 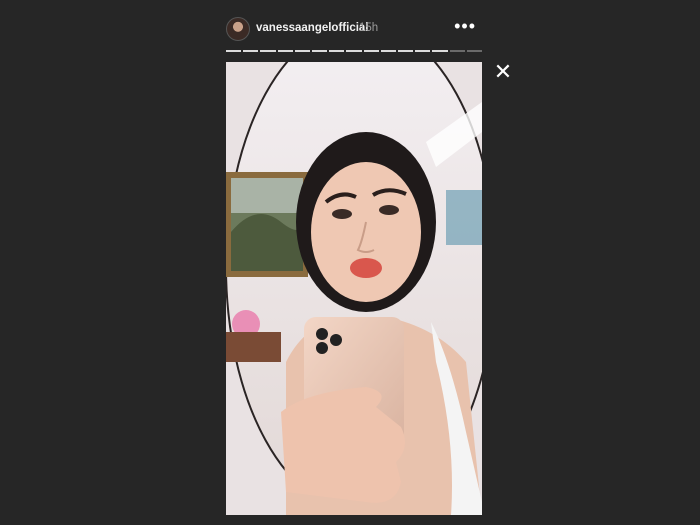 I want to click on close-icon: ✕, so click(x=503, y=72).